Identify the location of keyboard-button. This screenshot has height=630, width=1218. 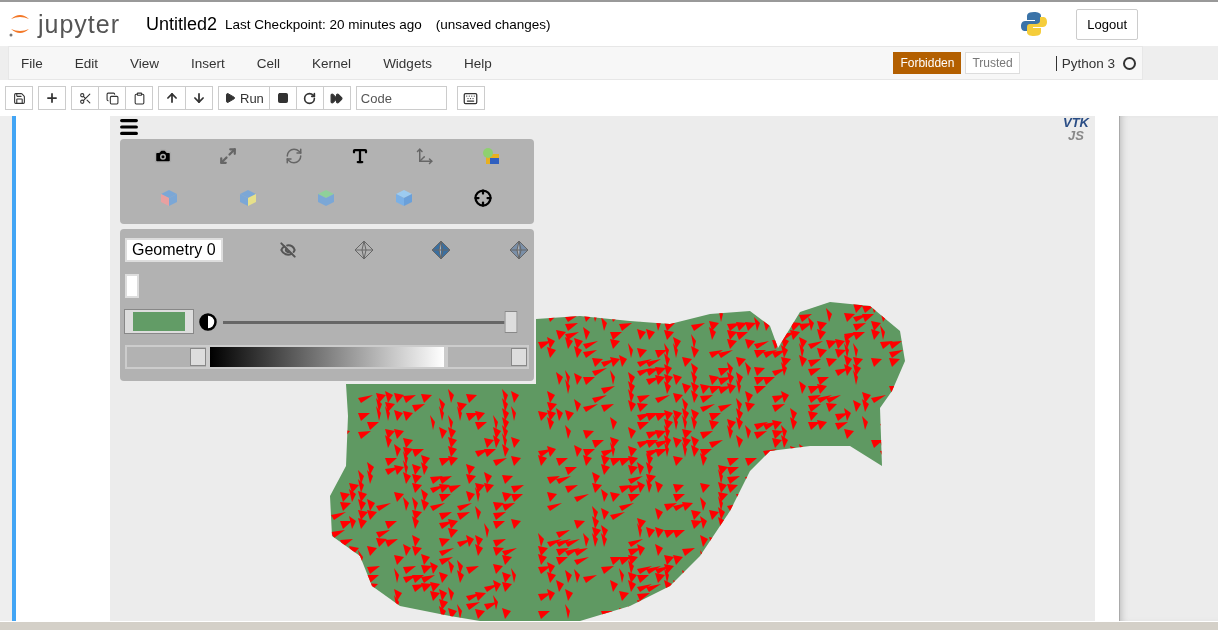
(470, 98).